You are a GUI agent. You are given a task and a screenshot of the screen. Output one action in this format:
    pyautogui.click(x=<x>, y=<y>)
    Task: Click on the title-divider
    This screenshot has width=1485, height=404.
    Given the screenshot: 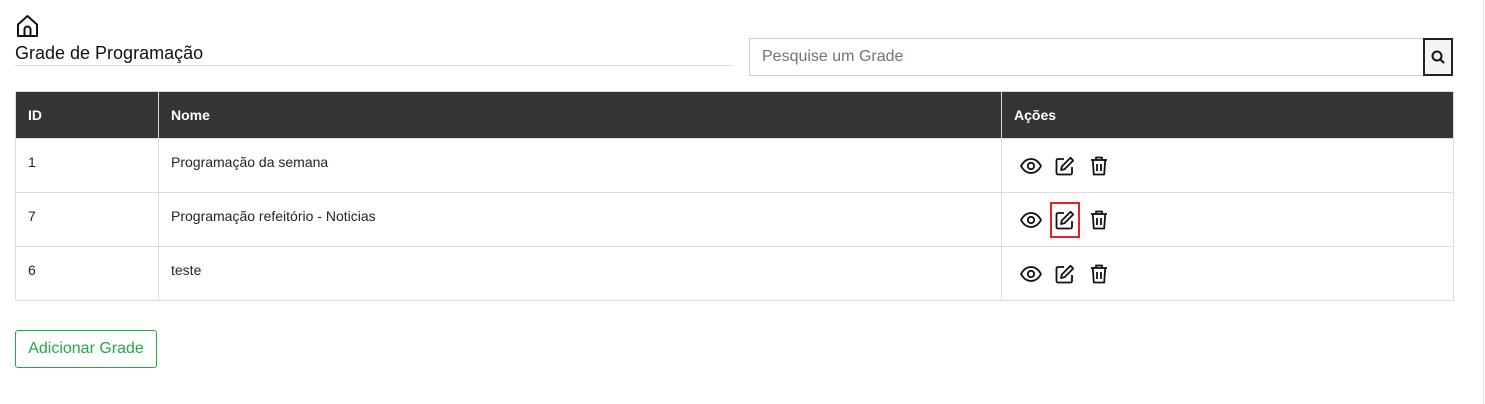 What is the action you would take?
    pyautogui.click(x=374, y=65)
    